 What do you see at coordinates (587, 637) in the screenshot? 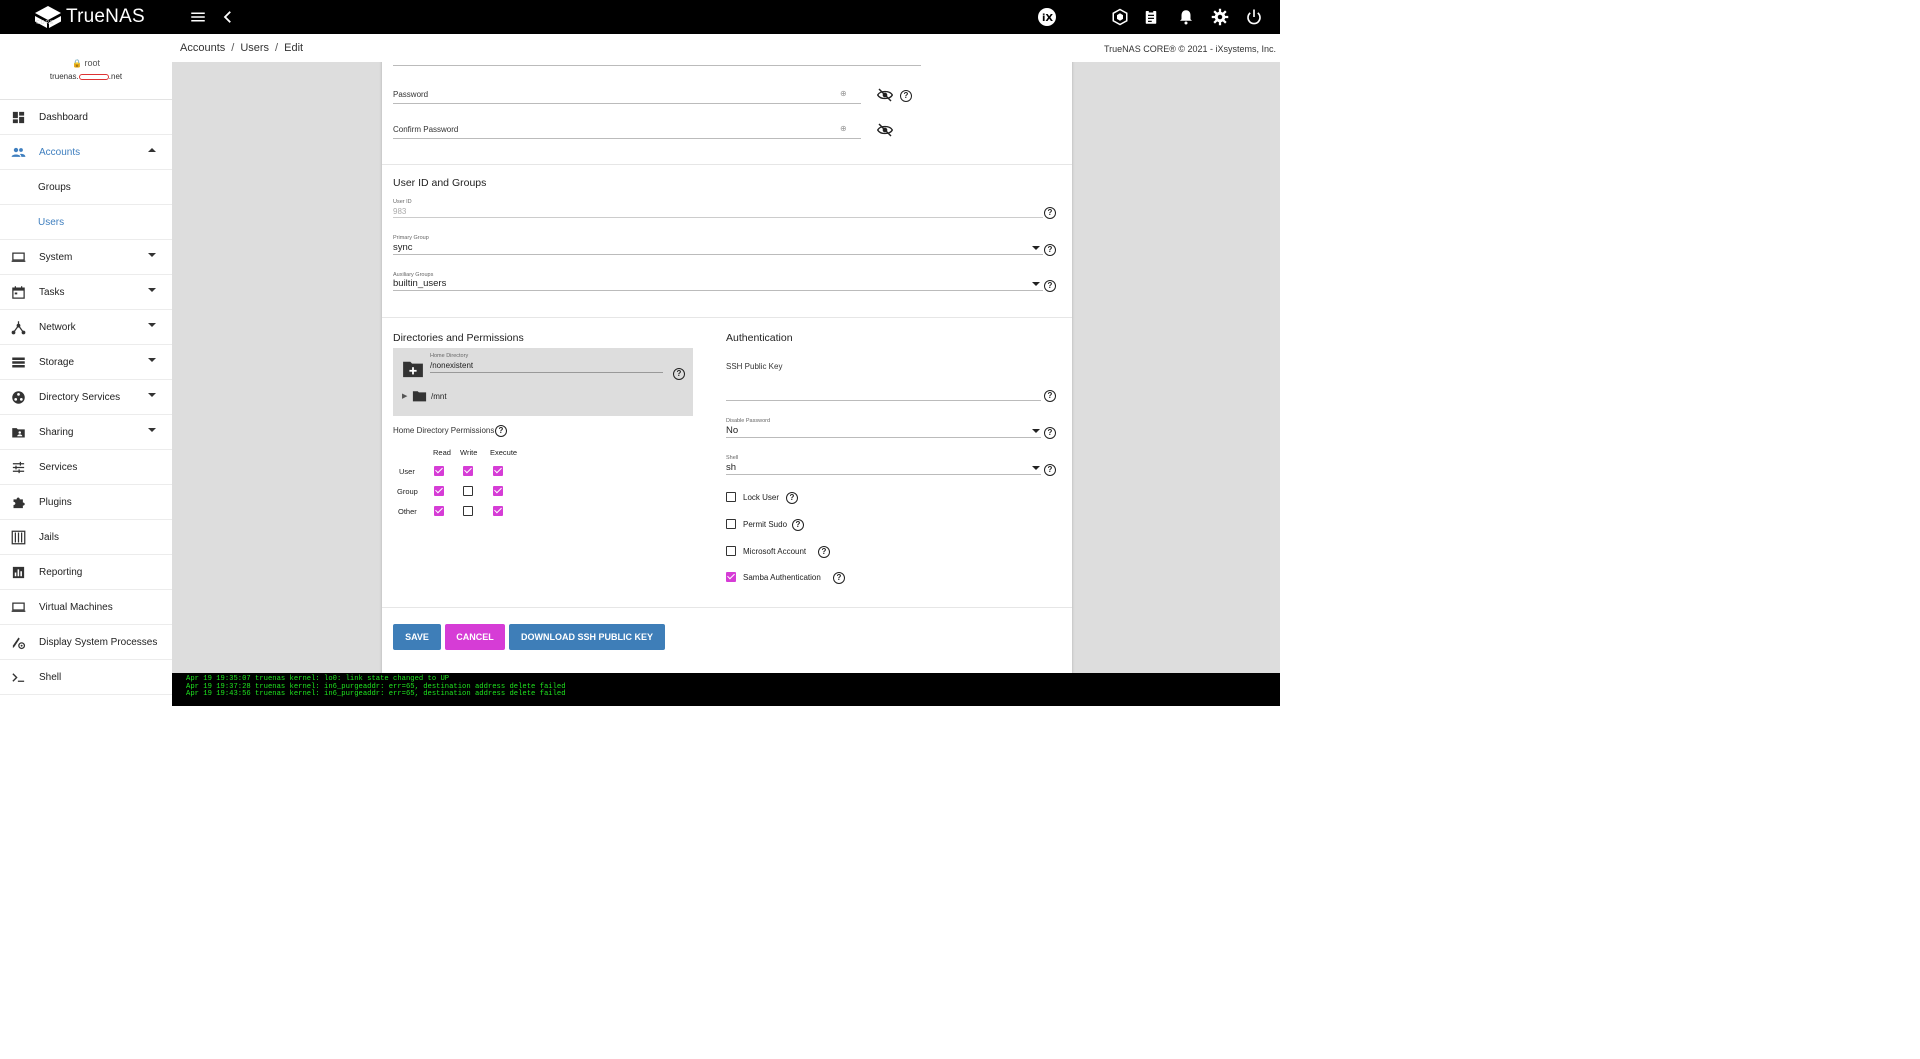
I see `download-ssh-key-button: DOWNLOAD SSH PUBLIC KEY` at bounding box center [587, 637].